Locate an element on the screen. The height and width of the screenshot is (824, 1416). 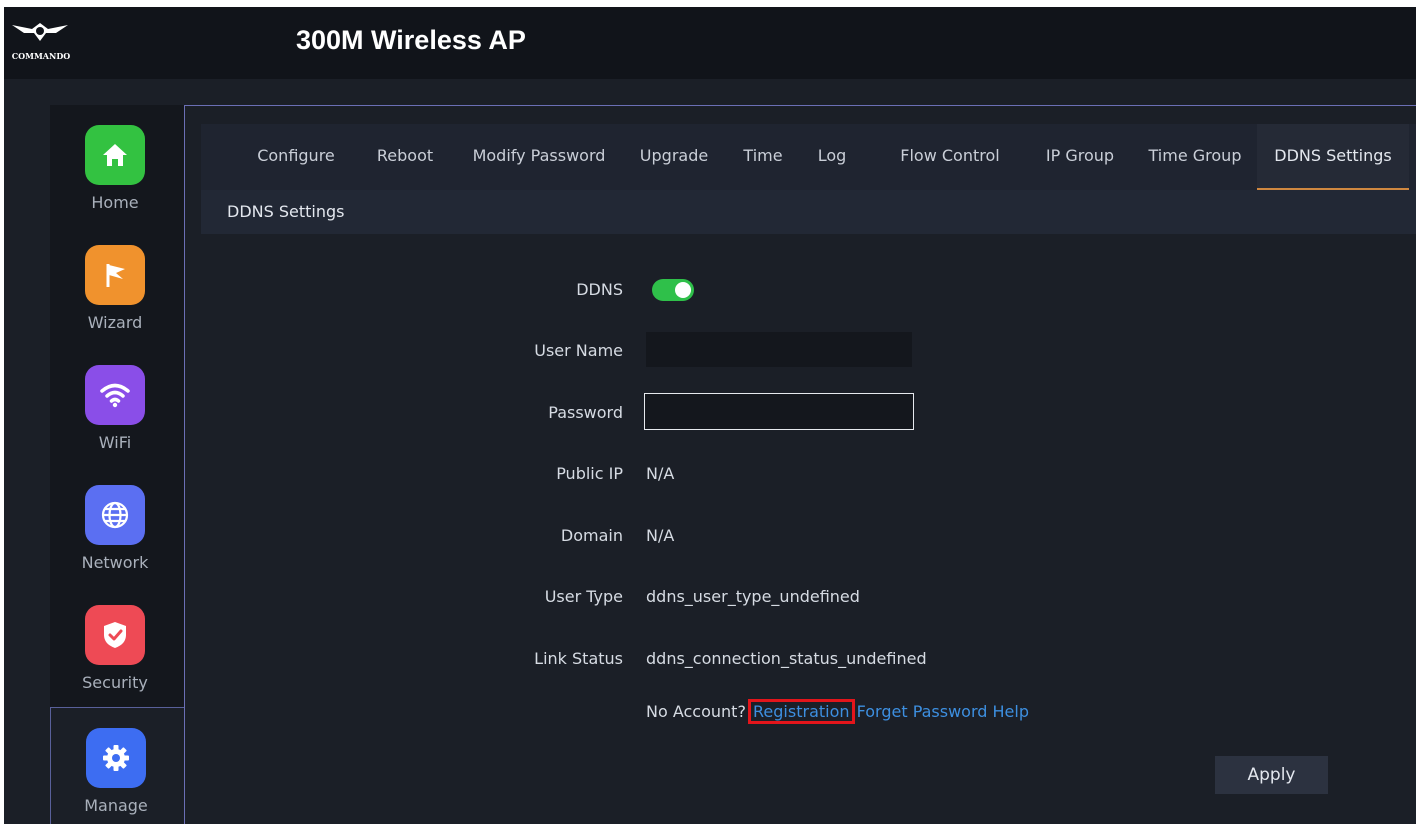
gear-icon is located at coordinates (116, 758).